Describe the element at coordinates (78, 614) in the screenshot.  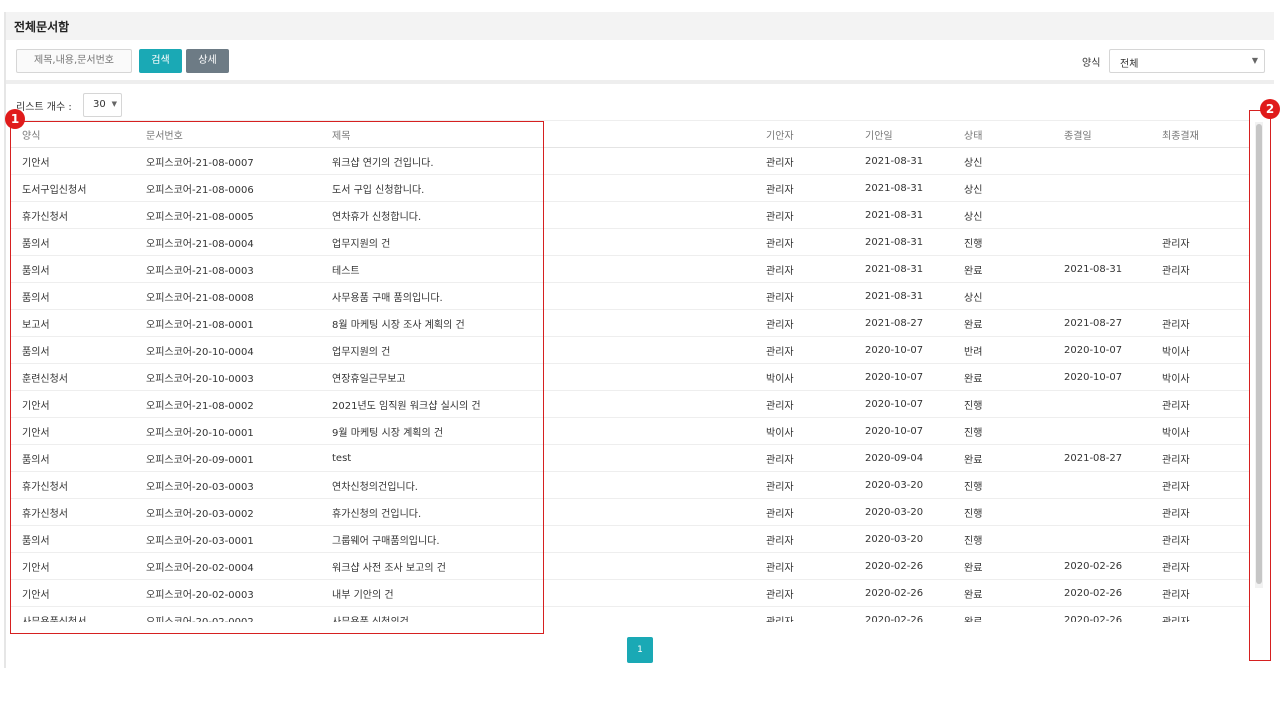
I see `cell-form: 사무용품신청서` at that location.